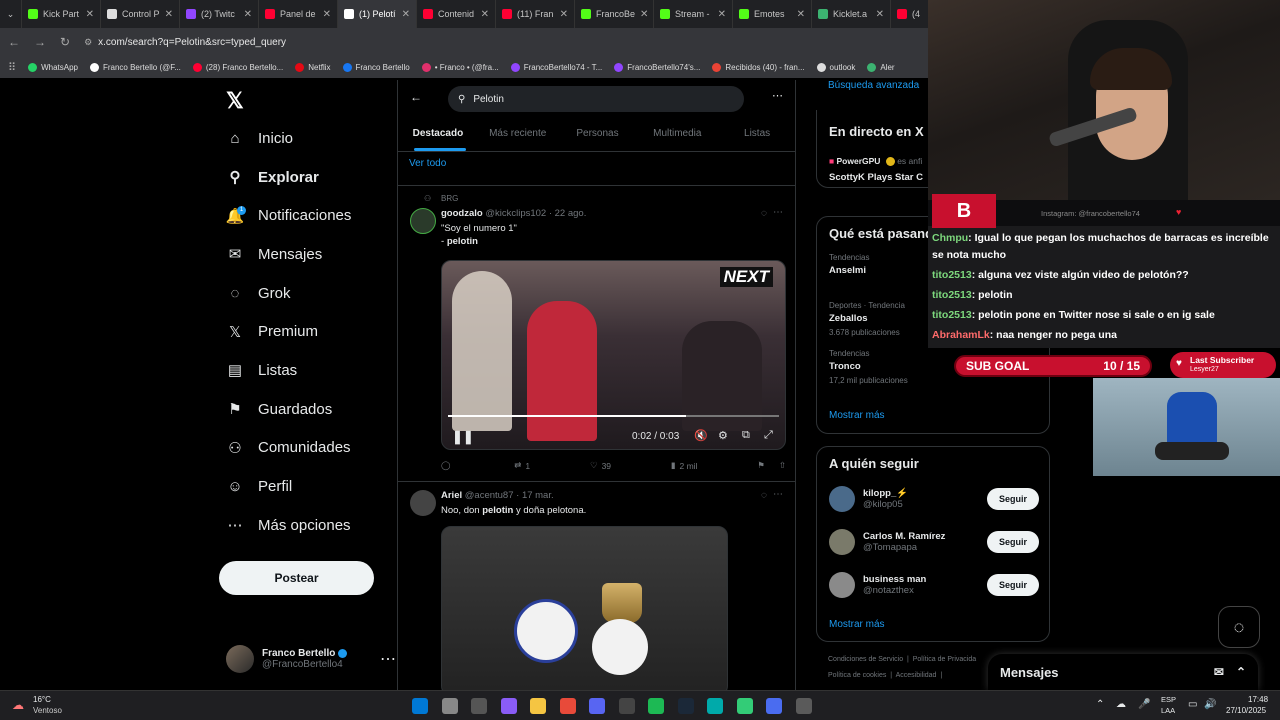 Image resolution: width=1280 pixels, height=720 pixels. I want to click on search-input: ⚲ Pelotin, so click(596, 99).